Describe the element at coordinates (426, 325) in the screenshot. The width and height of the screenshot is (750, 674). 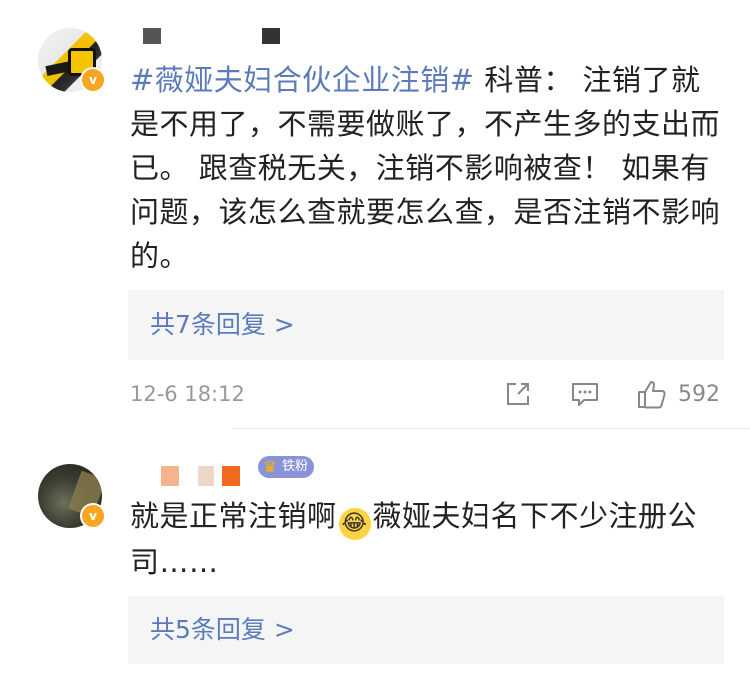
I see `reply-box: 共7条回复 >` at that location.